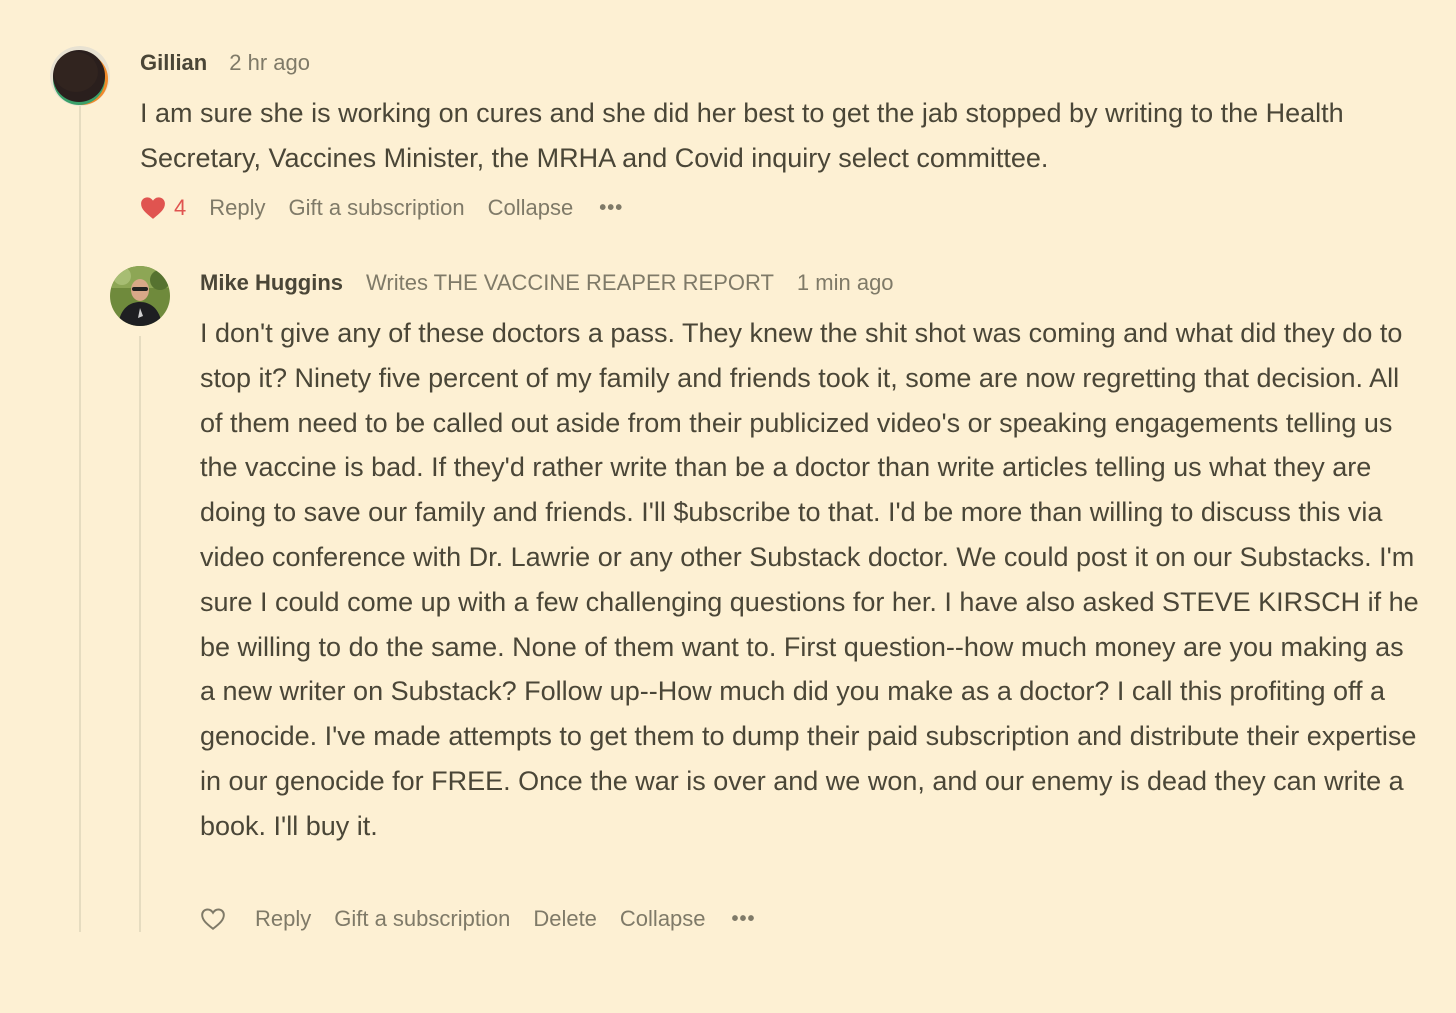  I want to click on thread-line-reply, so click(140, 634).